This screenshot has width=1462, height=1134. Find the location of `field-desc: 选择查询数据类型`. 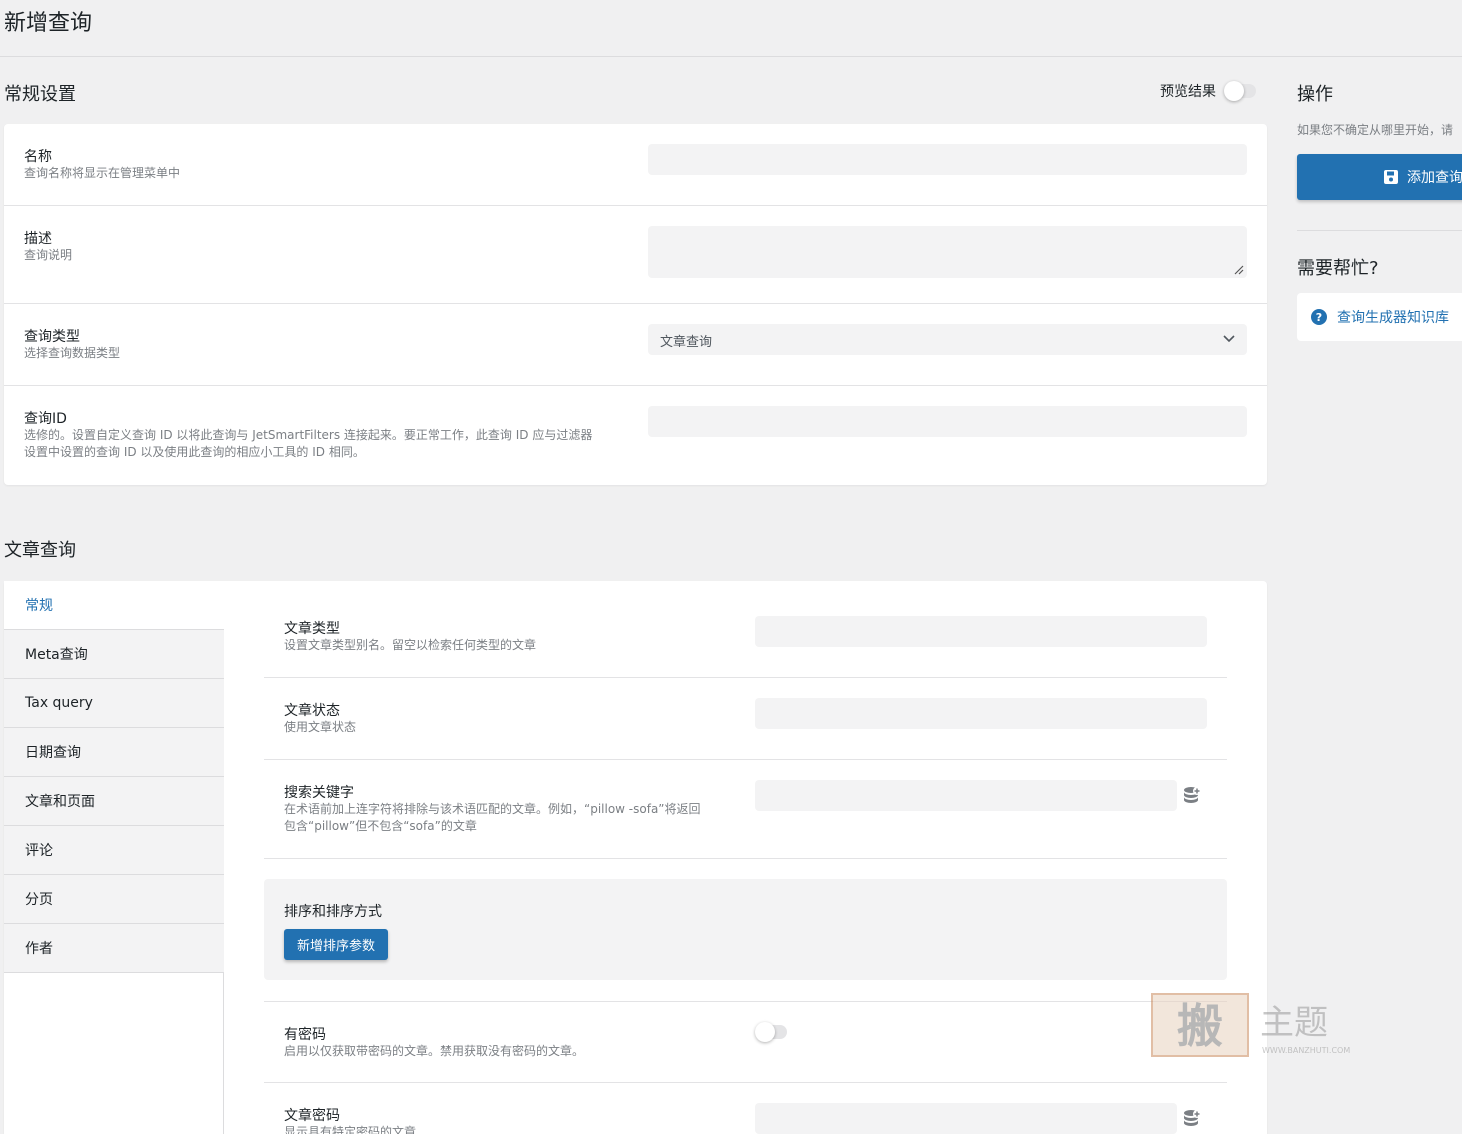

field-desc: 选择查询数据类型 is located at coordinates (72, 353).